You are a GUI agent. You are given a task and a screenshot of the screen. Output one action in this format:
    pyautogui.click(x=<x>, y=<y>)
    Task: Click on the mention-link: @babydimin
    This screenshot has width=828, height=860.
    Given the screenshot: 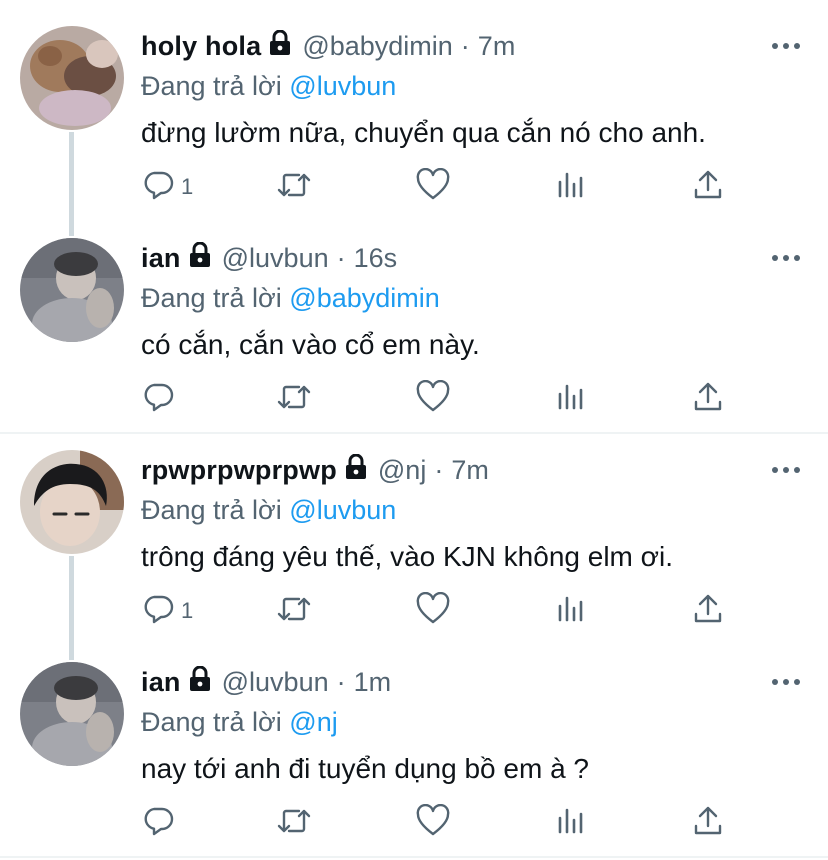 What is the action you would take?
    pyautogui.click(x=364, y=298)
    